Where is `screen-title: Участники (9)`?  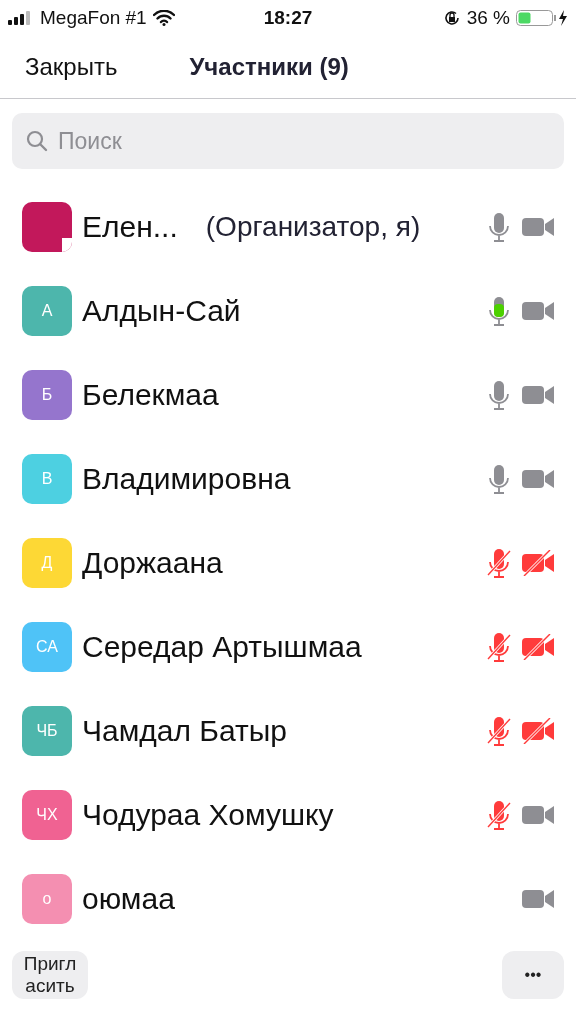 screen-title: Участники (9) is located at coordinates (269, 67).